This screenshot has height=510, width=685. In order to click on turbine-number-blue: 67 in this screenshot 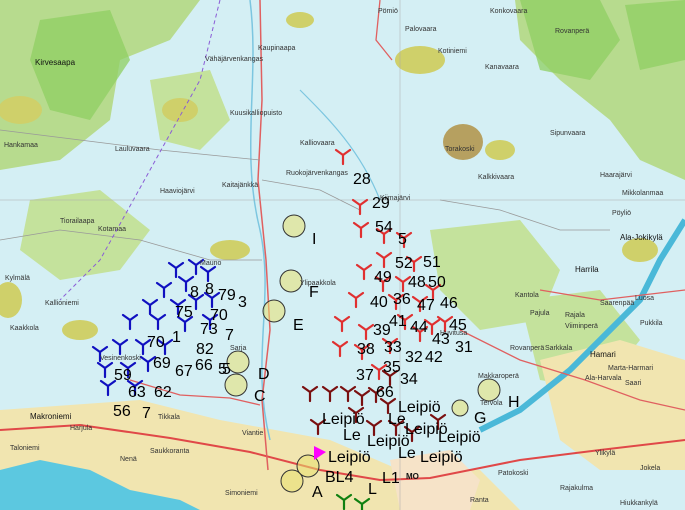, I will do `click(184, 371)`.